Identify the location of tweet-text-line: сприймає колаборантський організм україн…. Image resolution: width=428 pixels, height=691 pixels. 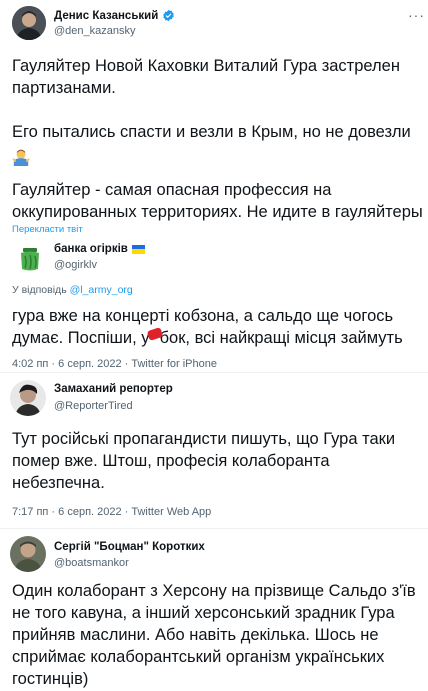
(198, 657).